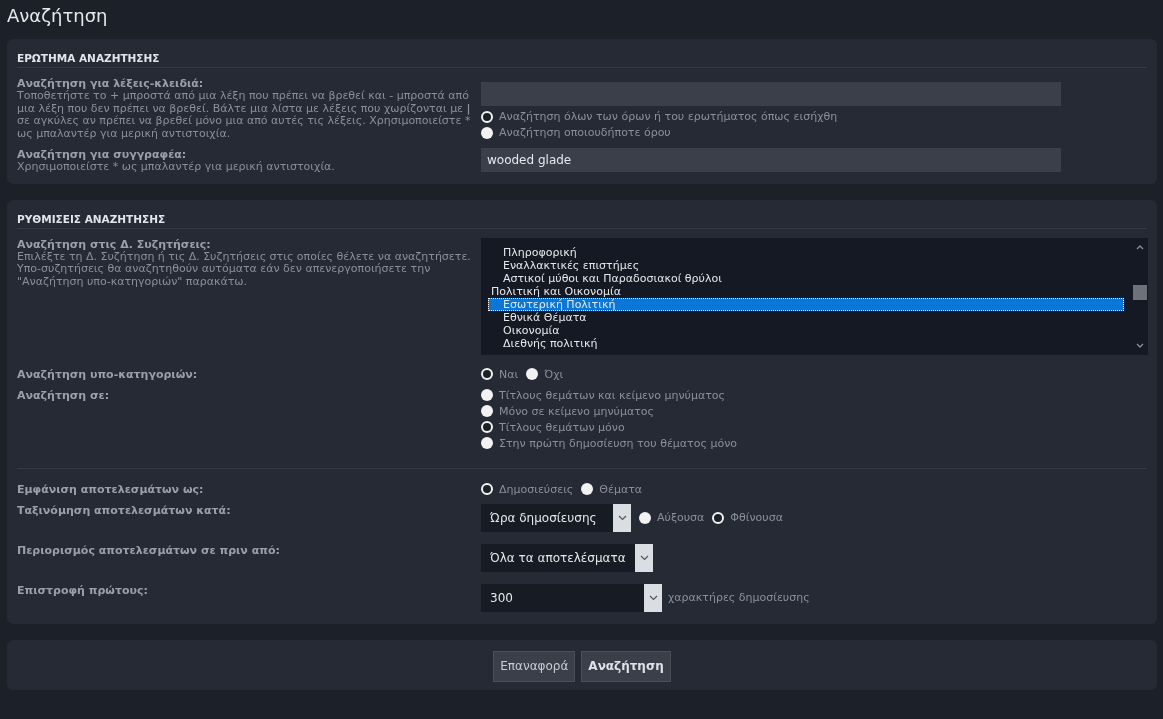 The height and width of the screenshot is (719, 1163). Describe the element at coordinates (554, 374) in the screenshot. I see `radio-label: Όχι` at that location.